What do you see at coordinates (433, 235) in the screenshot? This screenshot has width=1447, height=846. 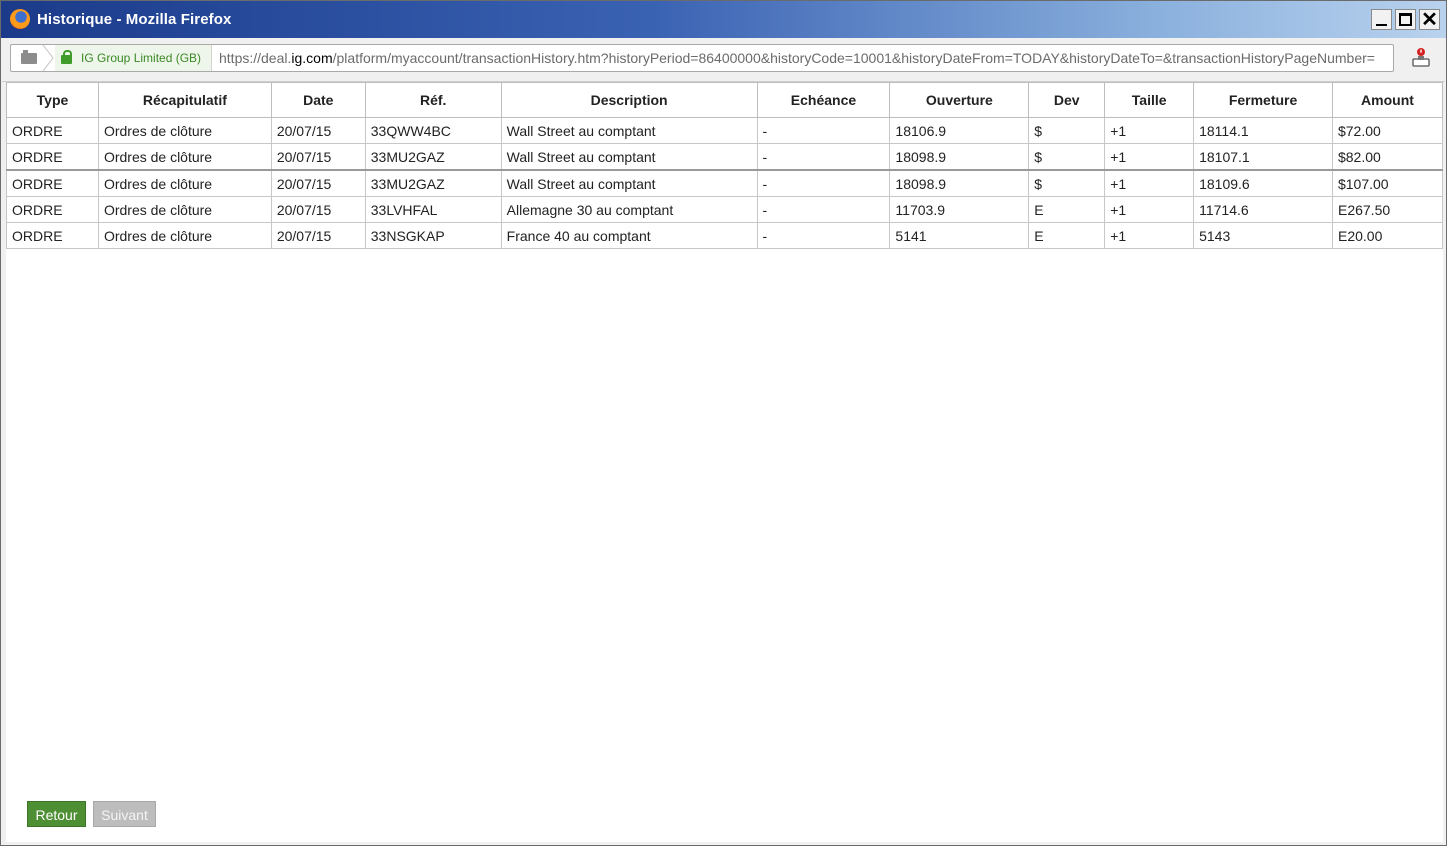 I see `cell-reference: 33NSGKAP` at bounding box center [433, 235].